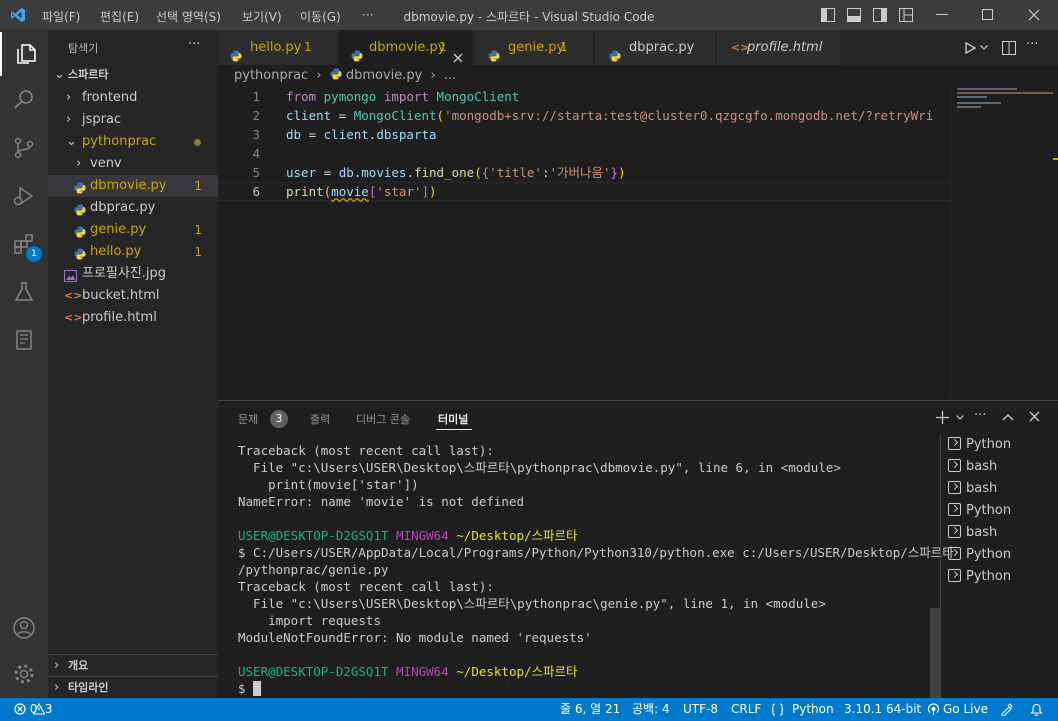  What do you see at coordinates (880, 15) in the screenshot?
I see `toggle-secondary-sidebar-icon` at bounding box center [880, 15].